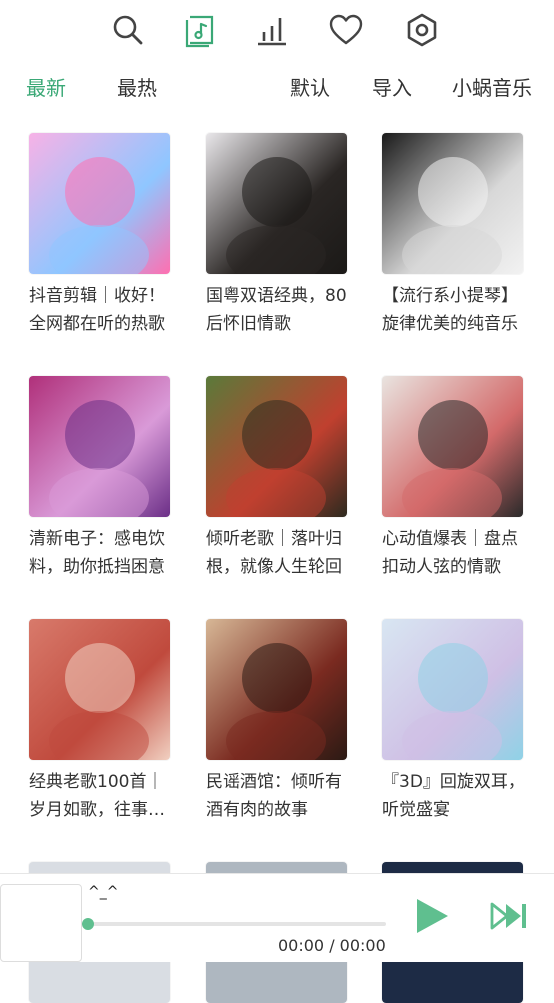 This screenshot has height=1003, width=554. Describe the element at coordinates (310, 88) in the screenshot. I see `tab-default: 默认` at that location.